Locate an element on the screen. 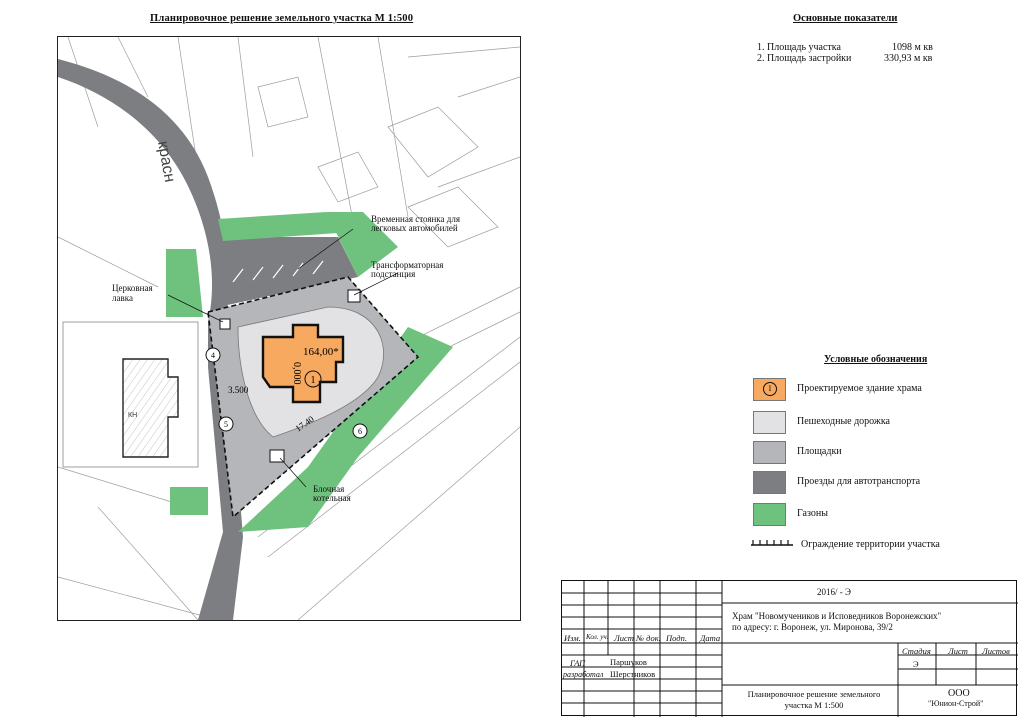 The height and width of the screenshot is (724, 1024). legend-label-areas: Площадки is located at coordinates (819, 451).